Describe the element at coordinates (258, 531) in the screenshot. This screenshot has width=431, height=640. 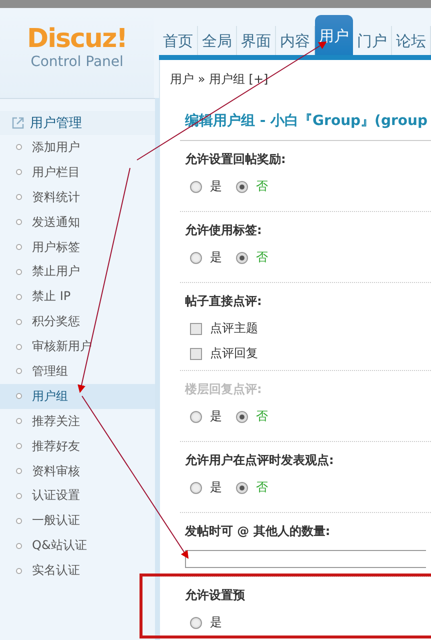
I see `setting-label: 发帖时可 @ 其他人的数量:` at that location.